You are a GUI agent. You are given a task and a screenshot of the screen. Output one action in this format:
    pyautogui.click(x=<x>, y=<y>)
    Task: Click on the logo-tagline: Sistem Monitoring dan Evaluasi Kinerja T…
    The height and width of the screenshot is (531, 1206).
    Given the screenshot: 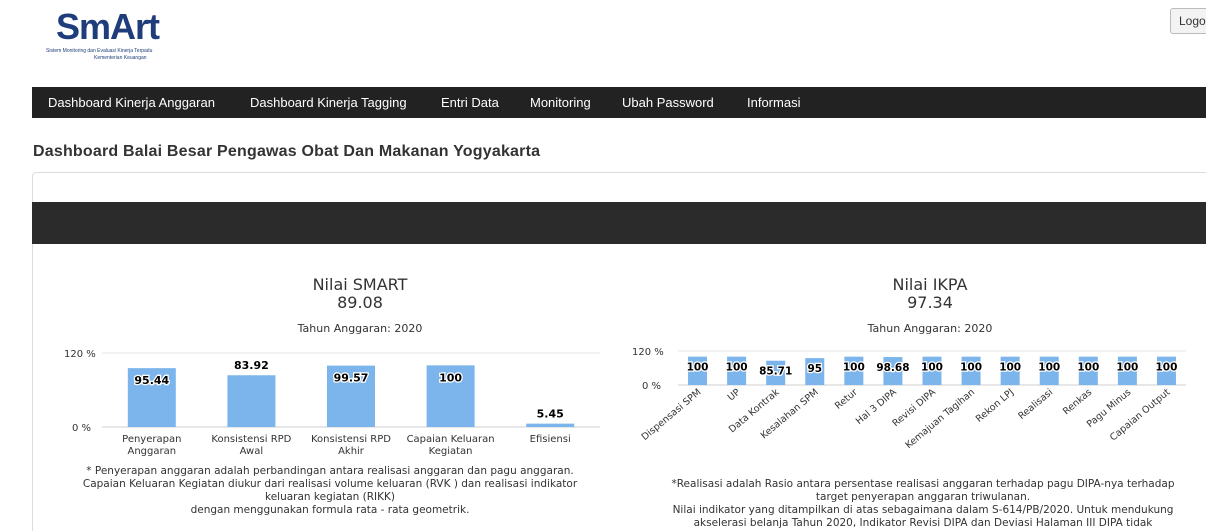 What is the action you would take?
    pyautogui.click(x=99, y=51)
    